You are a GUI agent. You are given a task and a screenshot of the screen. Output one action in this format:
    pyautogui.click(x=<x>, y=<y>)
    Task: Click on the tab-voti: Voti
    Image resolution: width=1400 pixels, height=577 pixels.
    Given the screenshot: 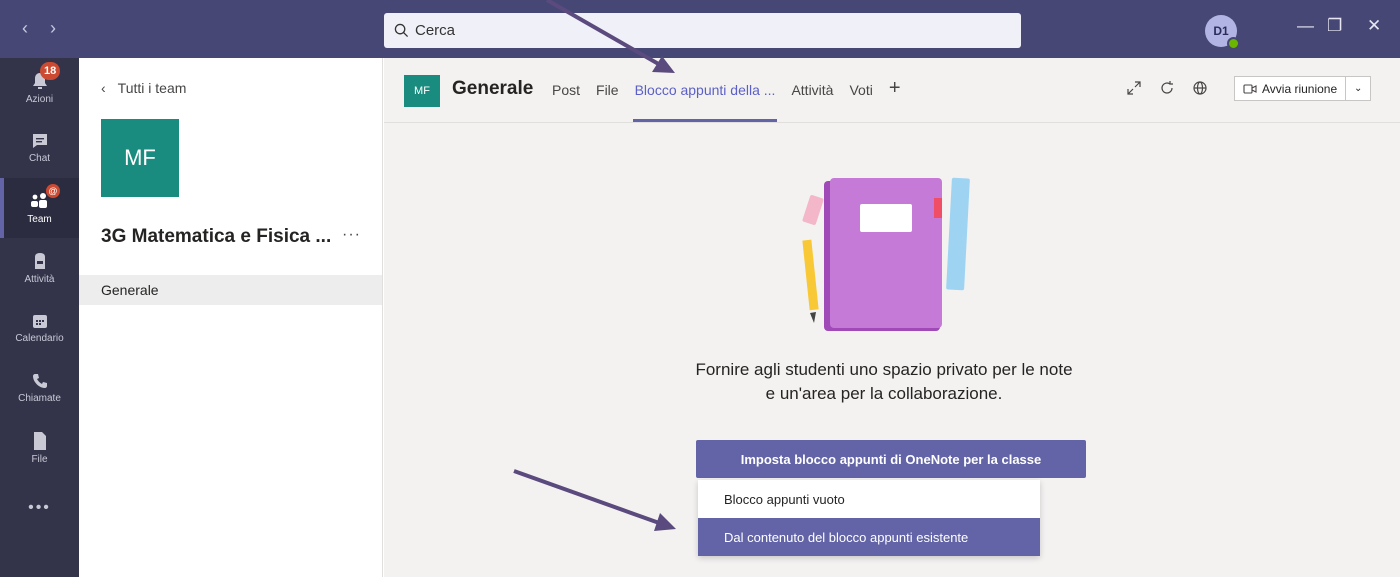 What is the action you would take?
    pyautogui.click(x=860, y=102)
    